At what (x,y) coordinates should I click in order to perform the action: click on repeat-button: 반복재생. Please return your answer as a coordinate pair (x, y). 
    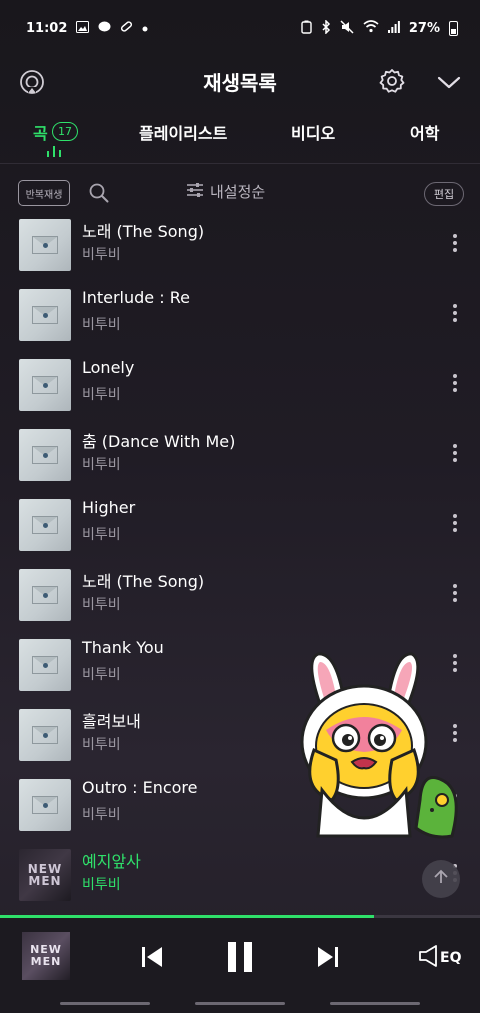
    Looking at the image, I should click on (44, 193).